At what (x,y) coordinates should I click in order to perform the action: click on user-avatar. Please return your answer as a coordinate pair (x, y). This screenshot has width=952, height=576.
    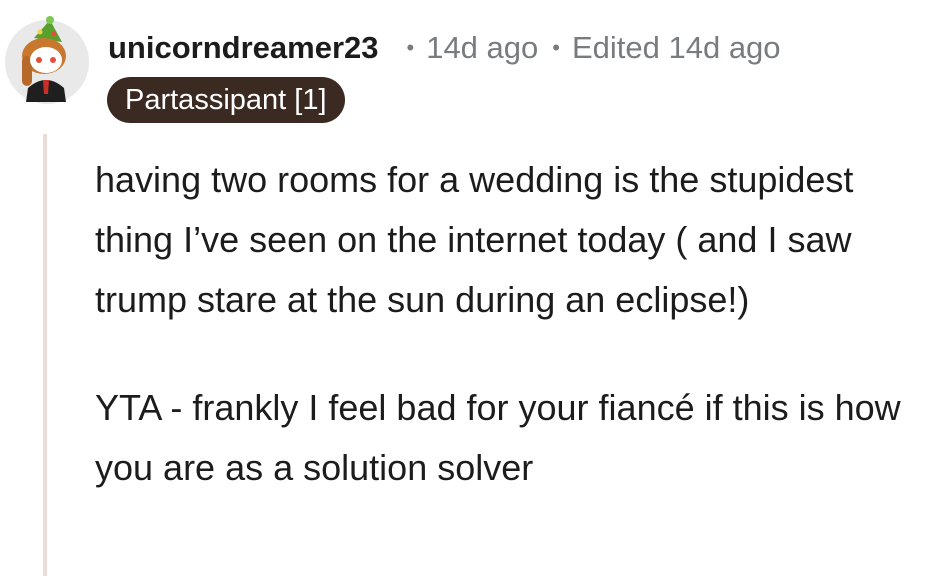
    Looking at the image, I should click on (47, 60).